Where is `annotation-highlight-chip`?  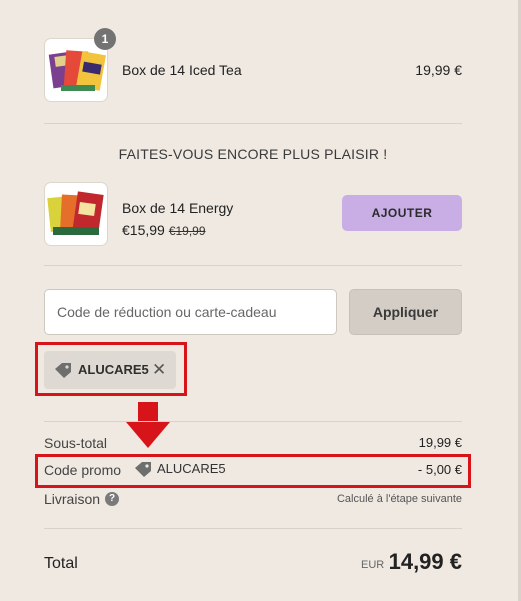 annotation-highlight-chip is located at coordinates (111, 369).